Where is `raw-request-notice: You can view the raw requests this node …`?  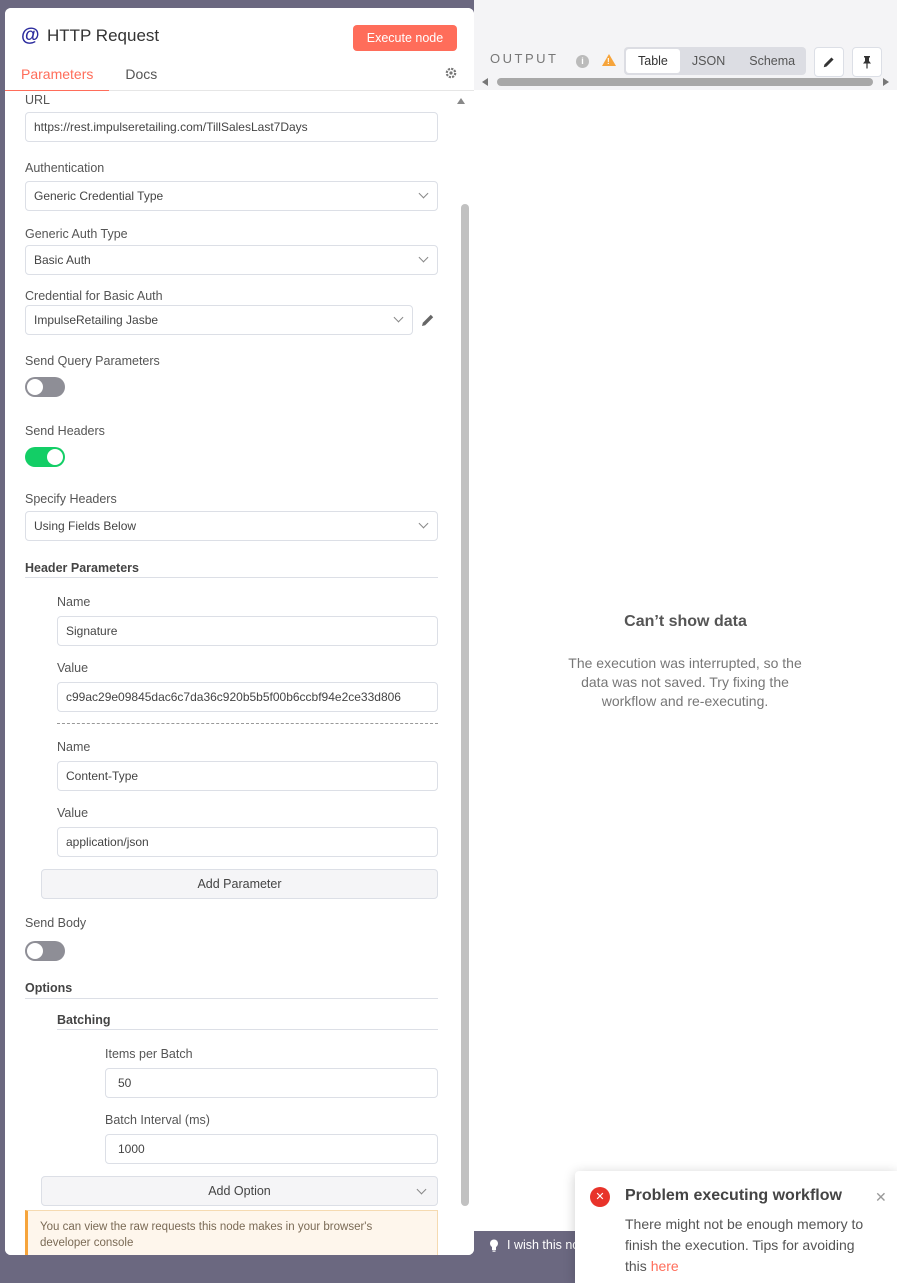 raw-request-notice: You can view the raw requests this node … is located at coordinates (231, 1232).